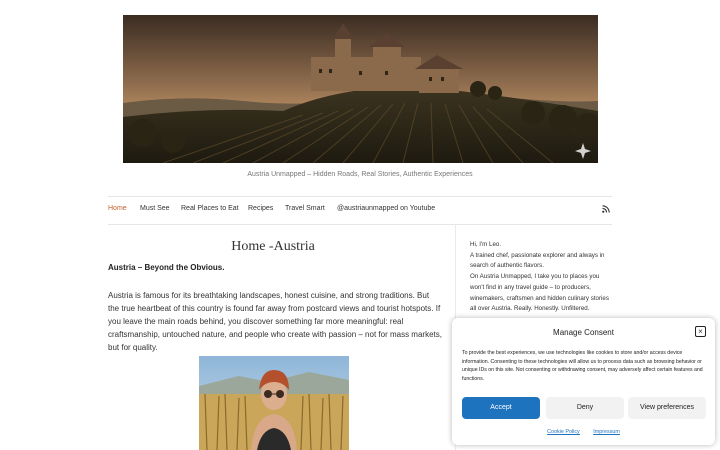 The height and width of the screenshot is (450, 720). Describe the element at coordinates (360, 196) in the screenshot. I see `nav-top-divider` at that location.